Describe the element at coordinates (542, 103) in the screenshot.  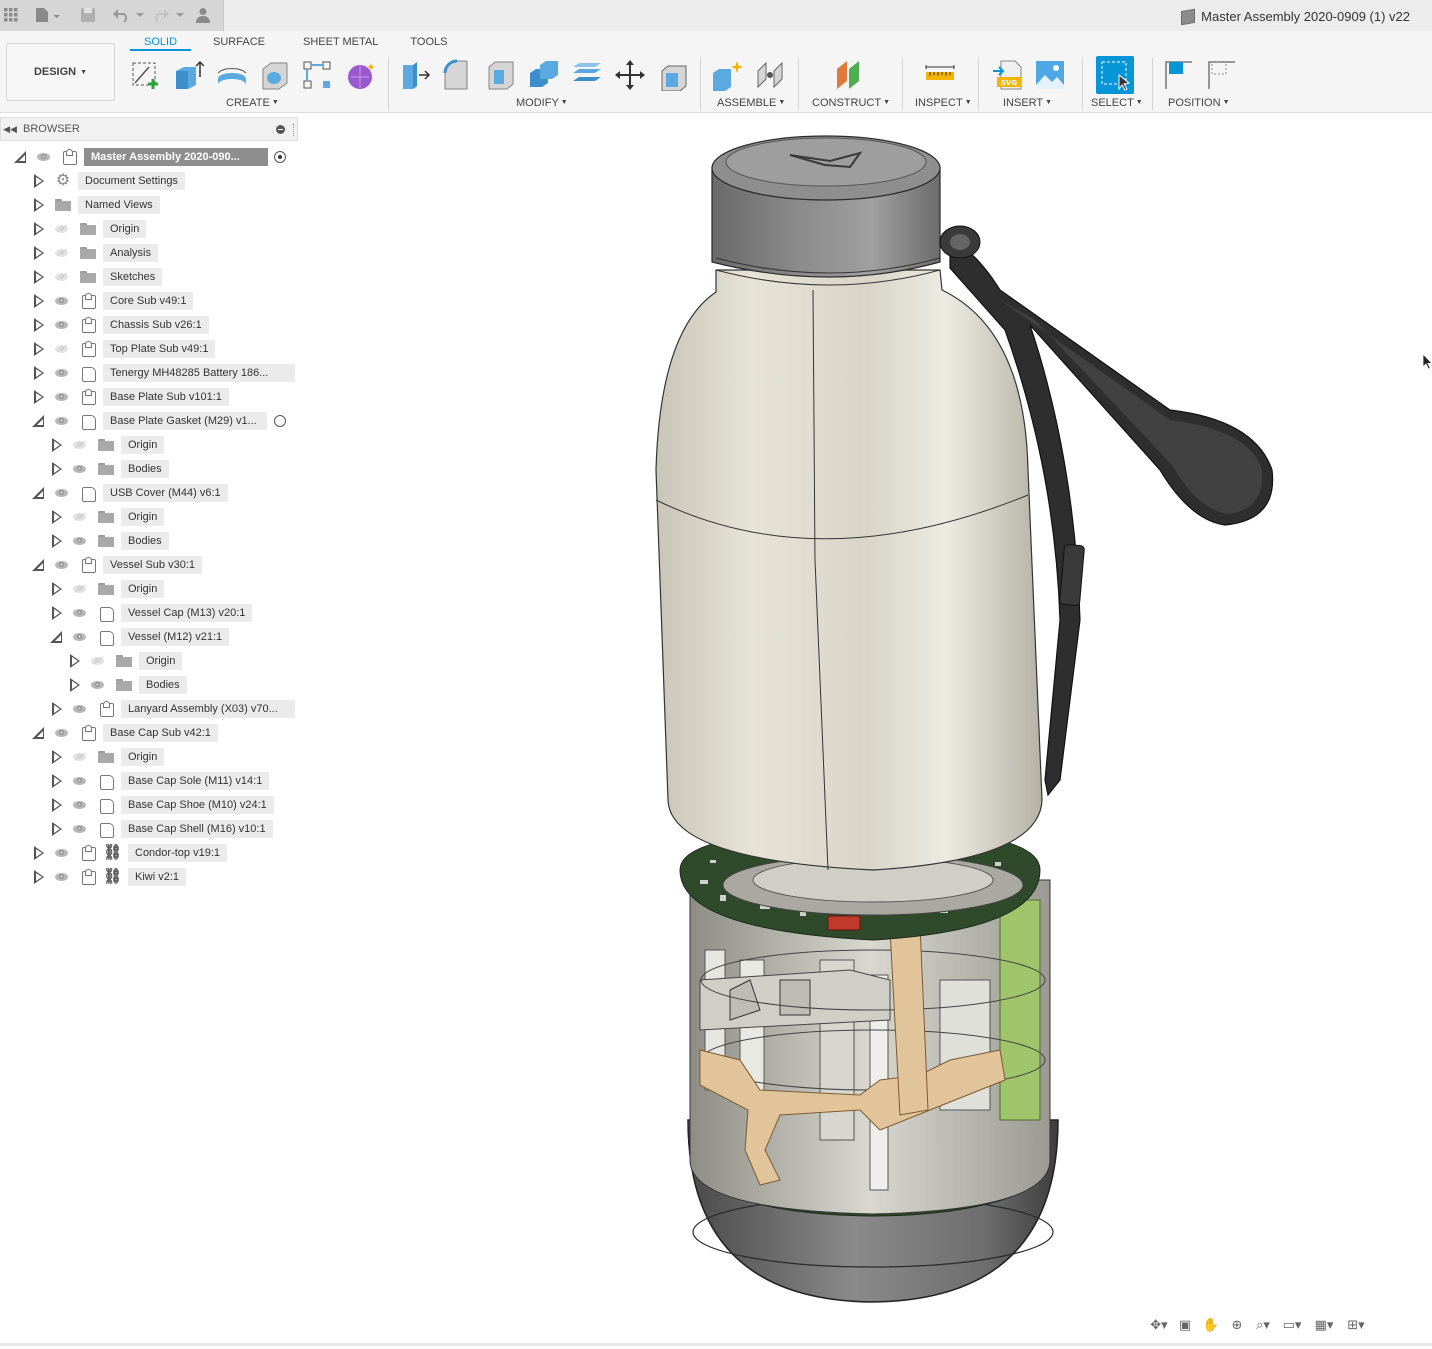
I see `modify-menu: MODIFY ▼` at that location.